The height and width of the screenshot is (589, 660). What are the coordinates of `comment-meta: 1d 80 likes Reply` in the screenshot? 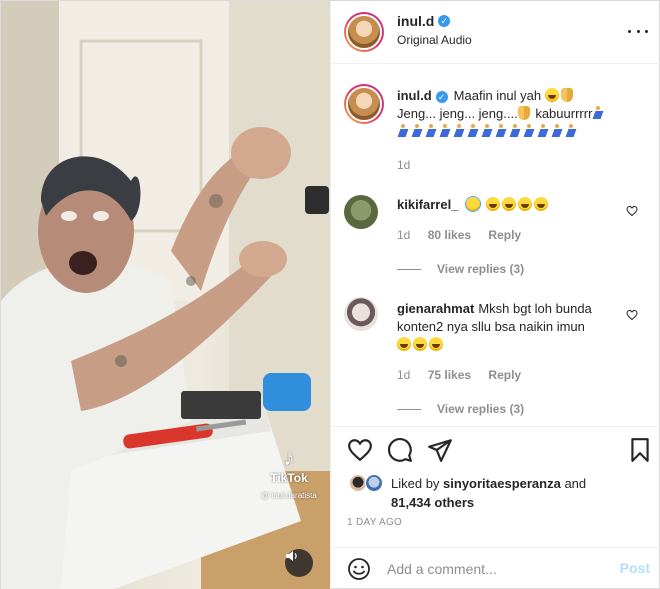 It's located at (466, 235).